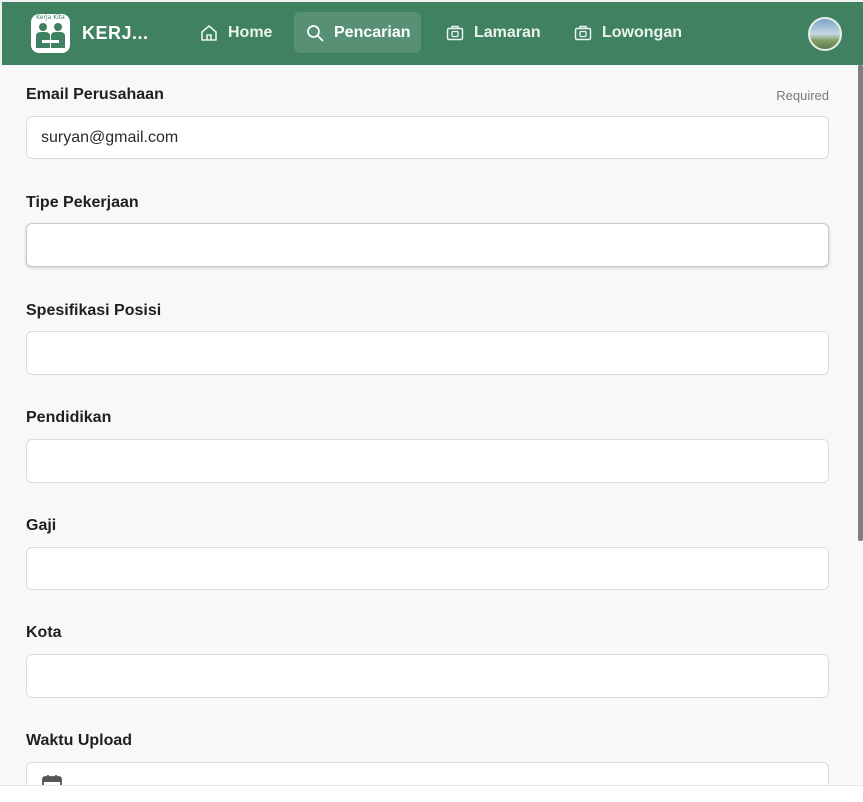 This screenshot has height=802, width=863. Describe the element at coordinates (209, 32) in the screenshot. I see `home-icon` at that location.